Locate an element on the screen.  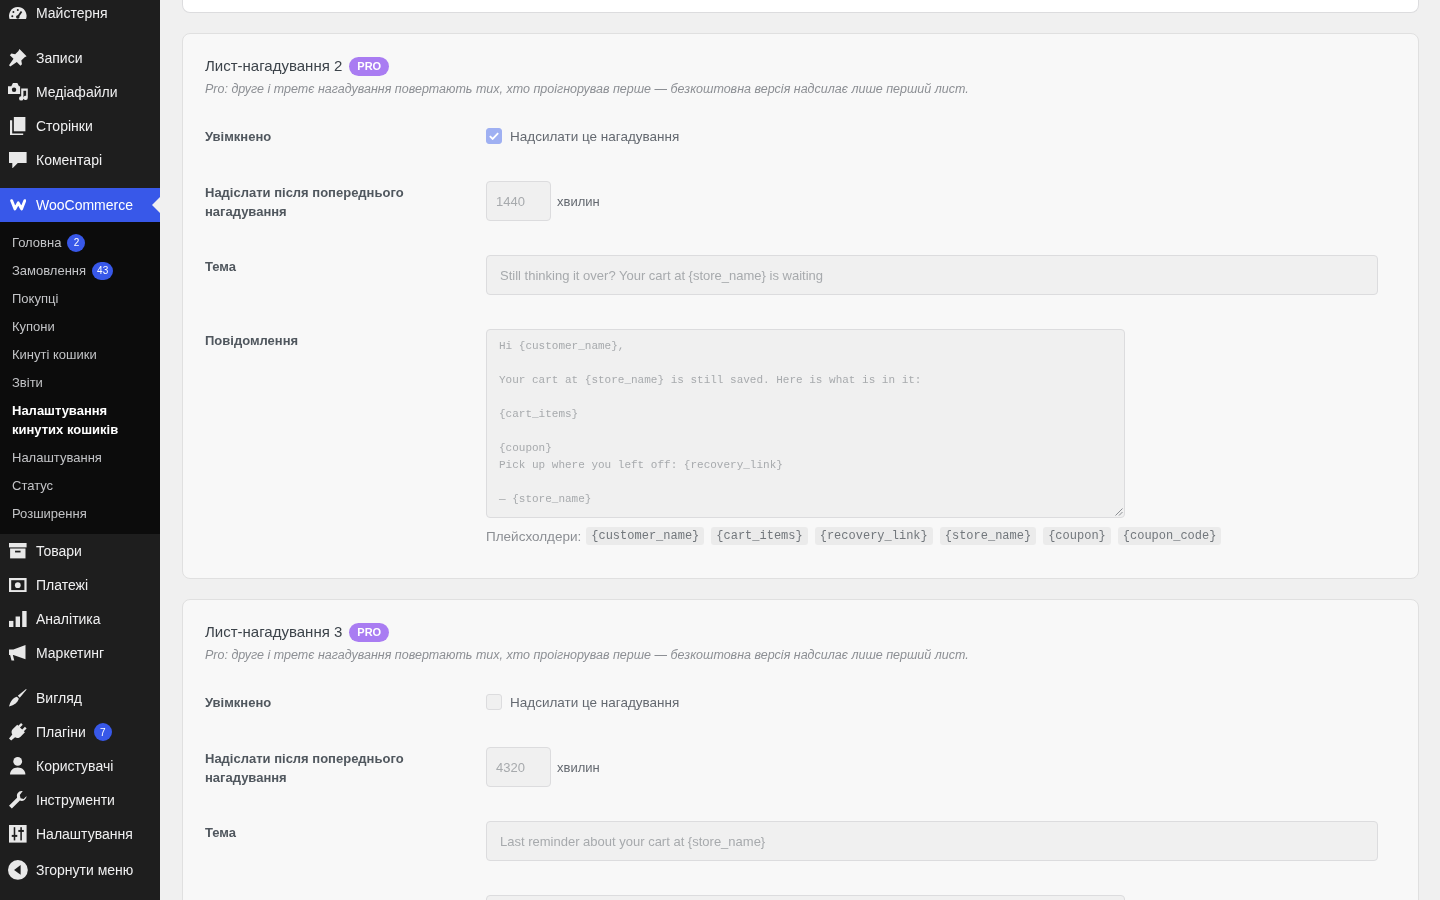
menu-item: Платежі is located at coordinates (80, 585).